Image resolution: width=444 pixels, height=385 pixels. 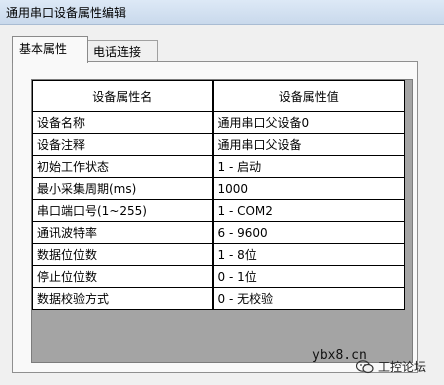 What do you see at coordinates (122, 96) in the screenshot?
I see `column-header-name: 设备属性名` at bounding box center [122, 96].